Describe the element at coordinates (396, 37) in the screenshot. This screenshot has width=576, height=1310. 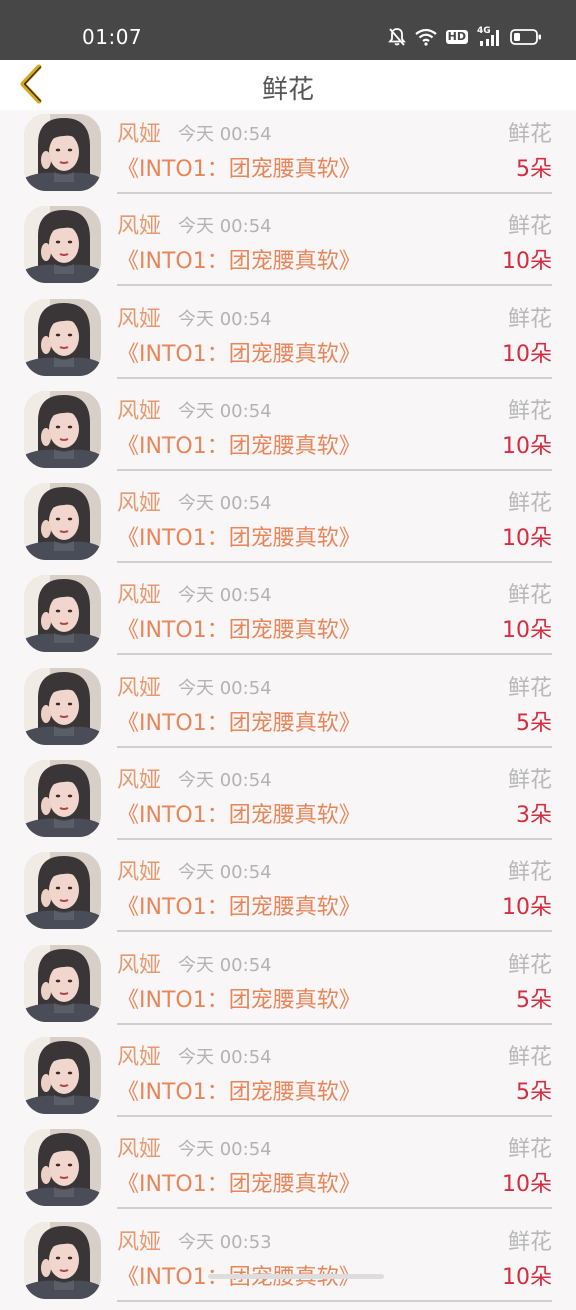
I see `mute-bell-icon` at that location.